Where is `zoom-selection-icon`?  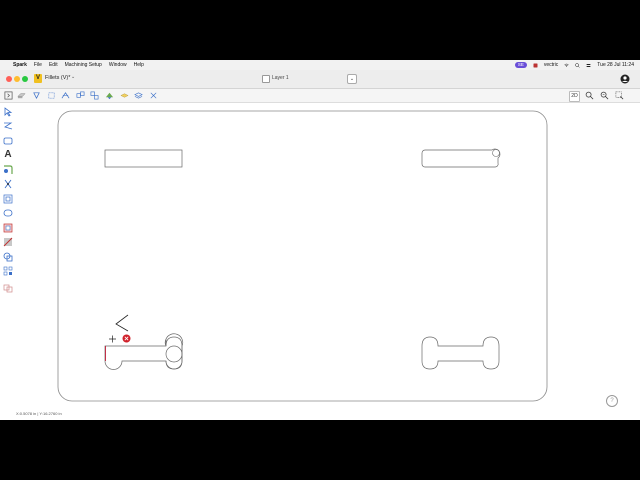
zoom-selection-icon is located at coordinates (619, 95).